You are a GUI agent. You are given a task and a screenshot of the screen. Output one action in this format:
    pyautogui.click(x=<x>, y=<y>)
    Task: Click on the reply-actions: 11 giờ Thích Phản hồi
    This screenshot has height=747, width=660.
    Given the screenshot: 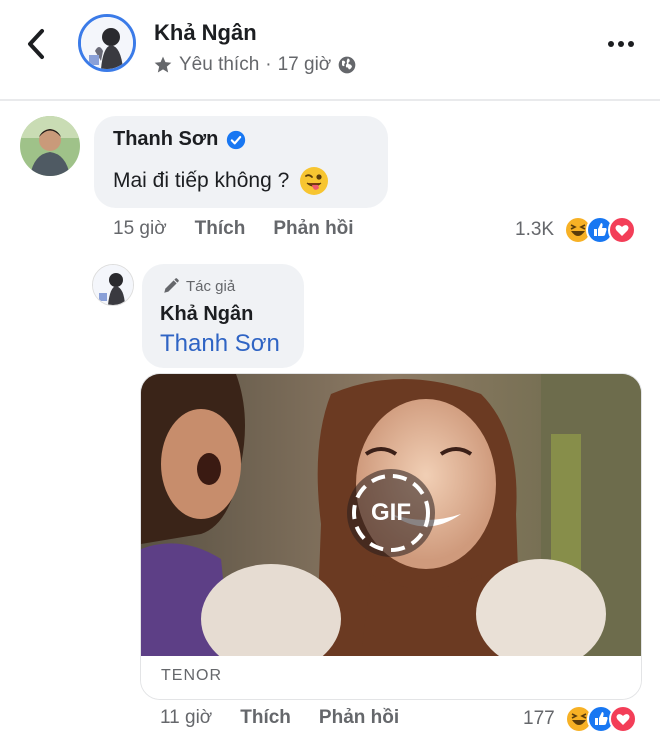 What is the action you would take?
    pyautogui.click(x=279, y=718)
    